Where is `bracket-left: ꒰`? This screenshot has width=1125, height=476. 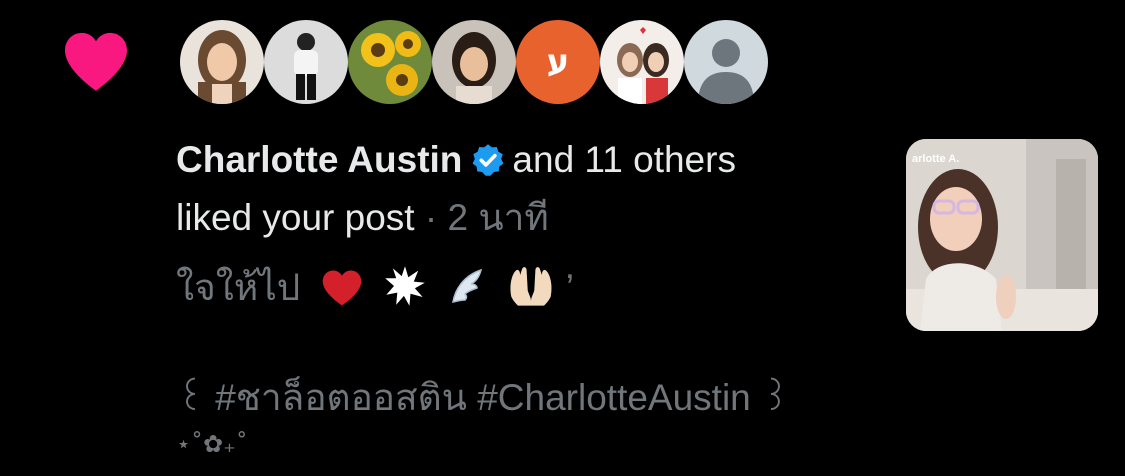
bracket-left: ꒰ is located at coordinates (190, 397).